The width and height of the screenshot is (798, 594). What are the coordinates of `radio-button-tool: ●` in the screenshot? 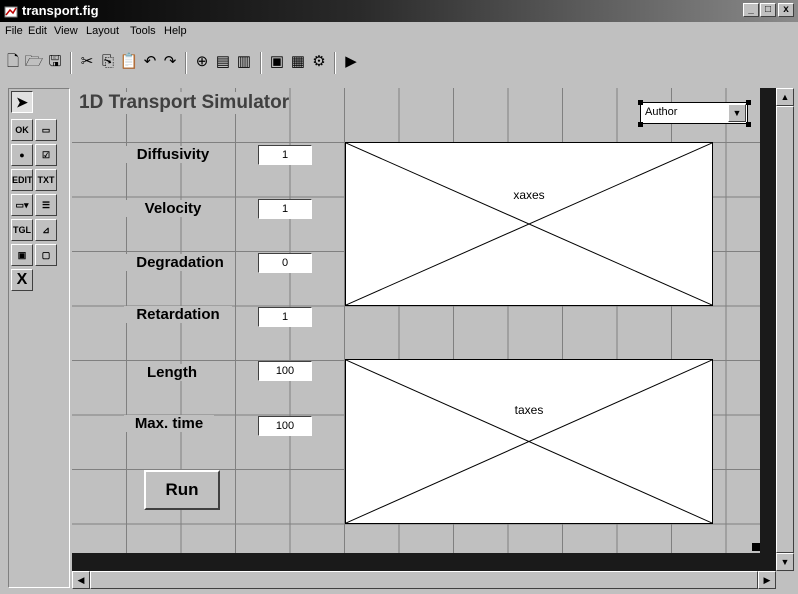 It's located at (22, 155).